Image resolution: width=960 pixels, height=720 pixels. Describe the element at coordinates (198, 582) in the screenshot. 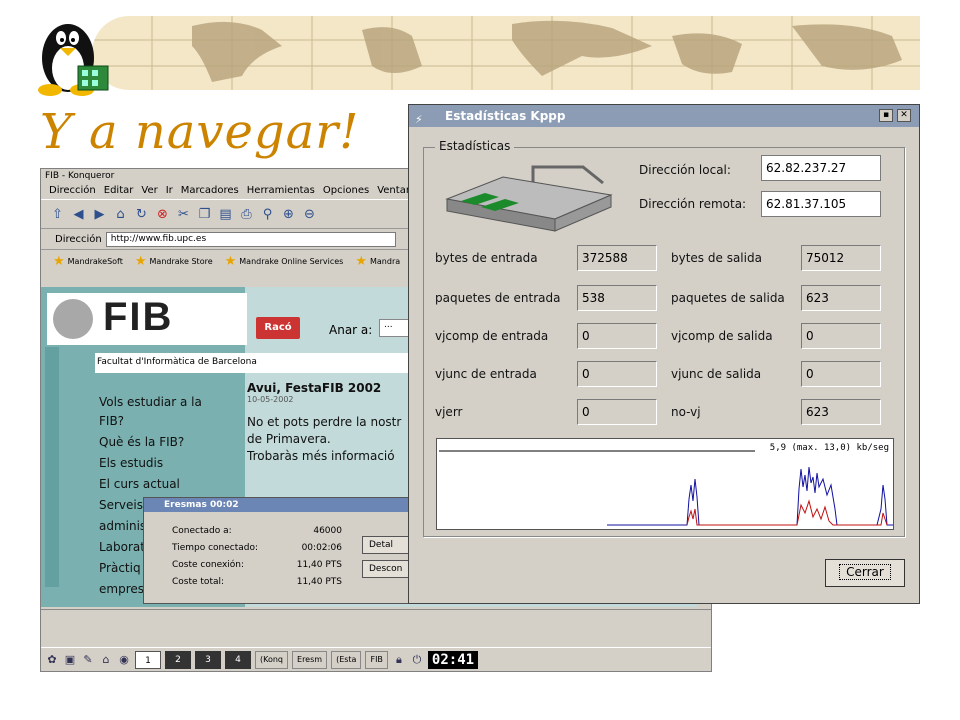

I see `eresmas-label: Coste total:` at that location.